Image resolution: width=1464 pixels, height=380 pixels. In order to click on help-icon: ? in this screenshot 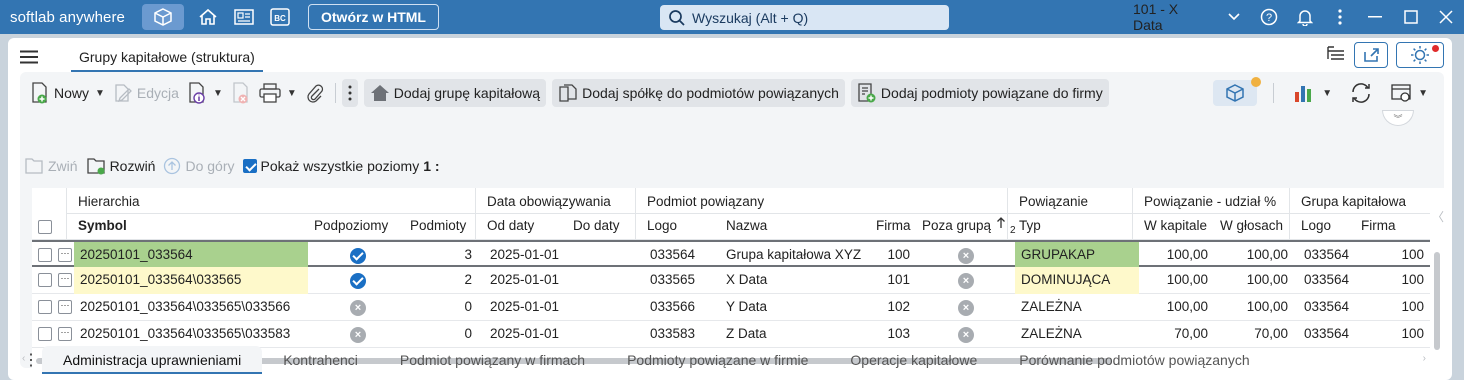, I will do `click(1269, 17)`.